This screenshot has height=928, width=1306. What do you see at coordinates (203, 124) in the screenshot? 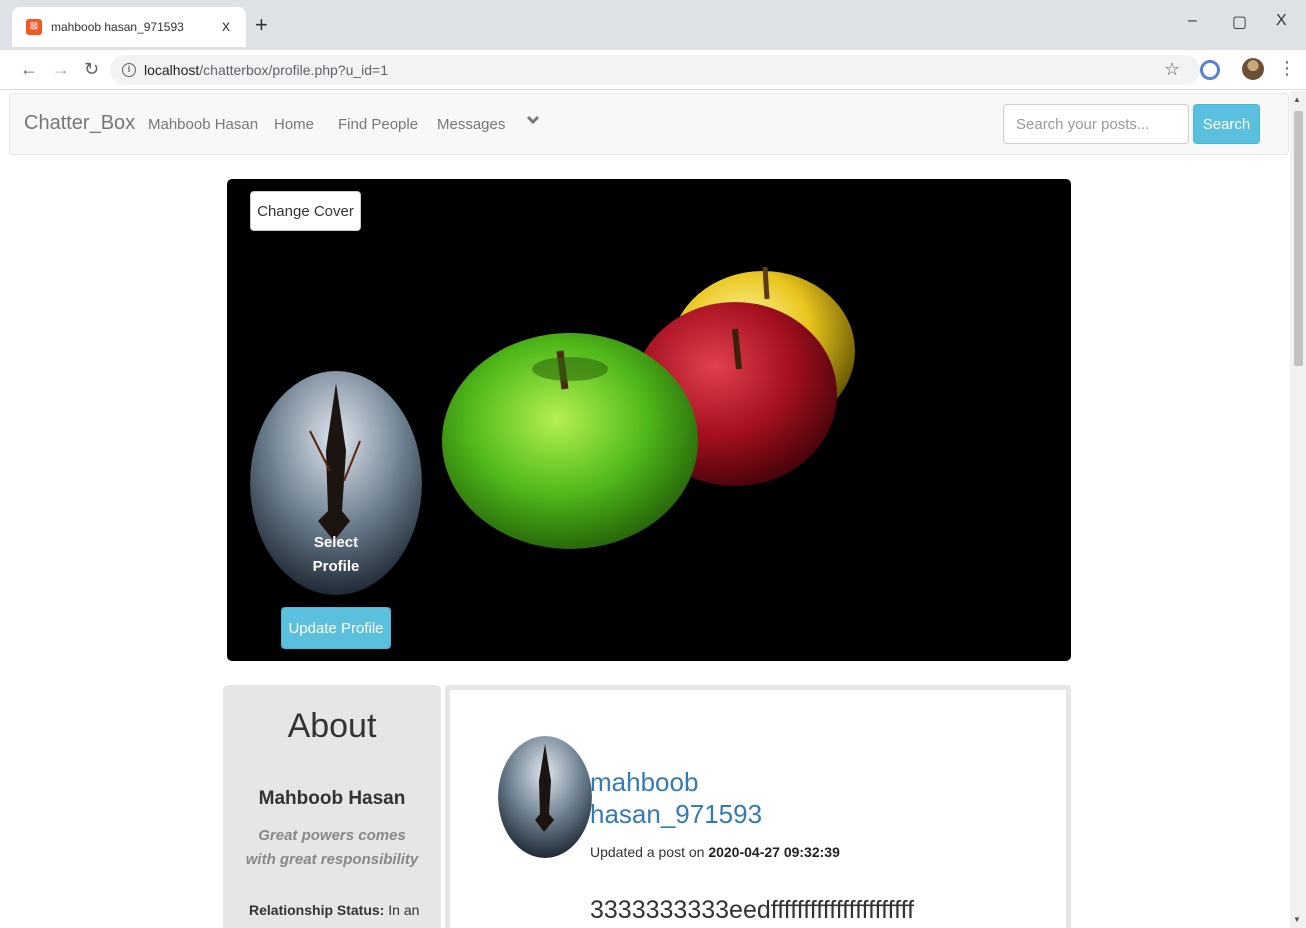
I see `nav-link-profile: Mahboob Hasan` at bounding box center [203, 124].